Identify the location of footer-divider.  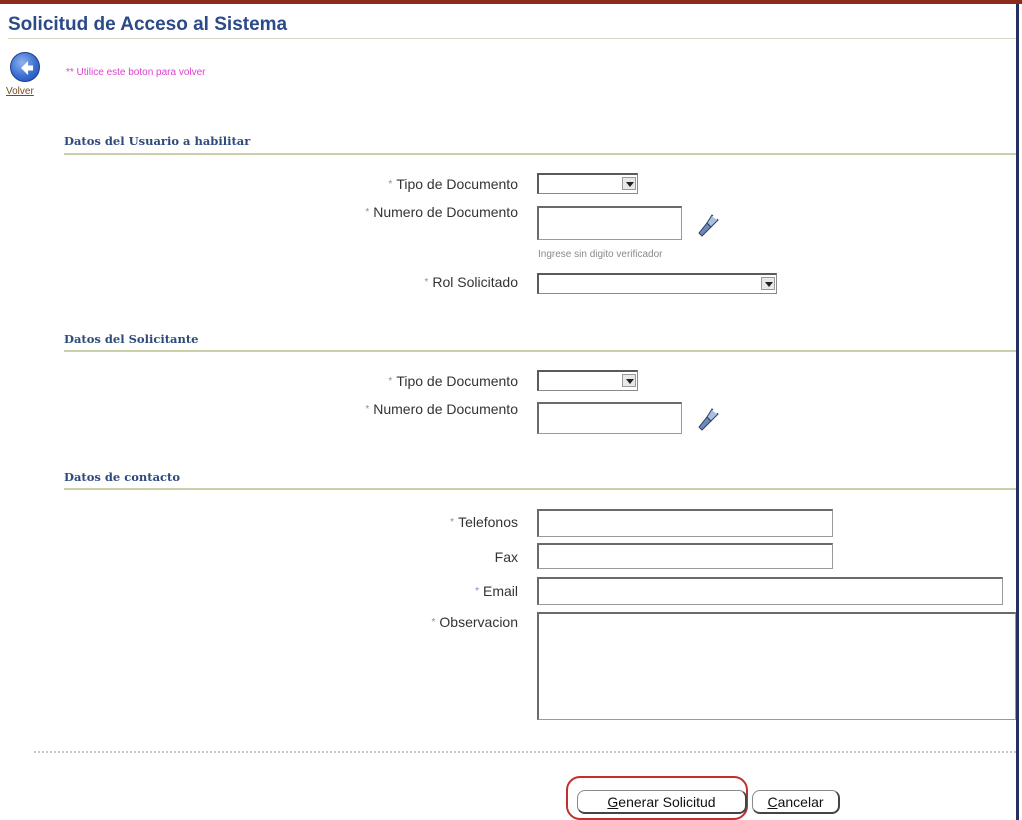
(525, 752).